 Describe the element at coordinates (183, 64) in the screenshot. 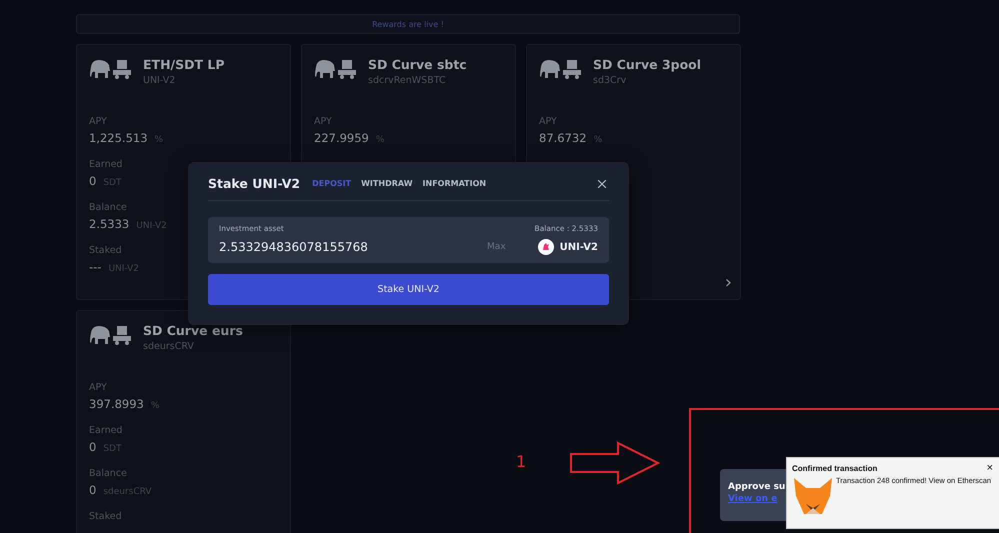

I see `pool-name: ETH/SDT LP` at that location.